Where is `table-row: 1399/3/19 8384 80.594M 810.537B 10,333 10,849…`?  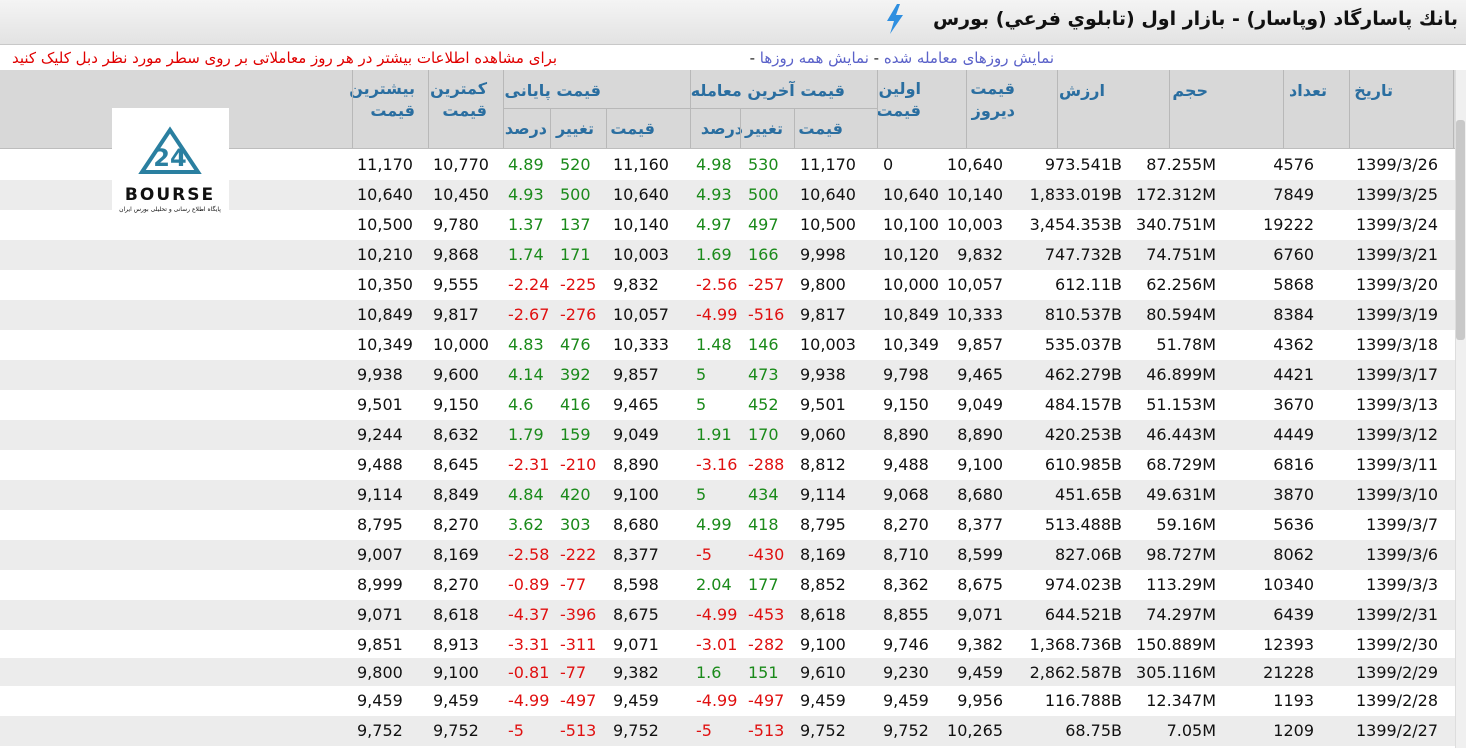 table-row: 1399/3/19 8384 80.594M 810.537B 10,333 10,849… is located at coordinates (727, 315).